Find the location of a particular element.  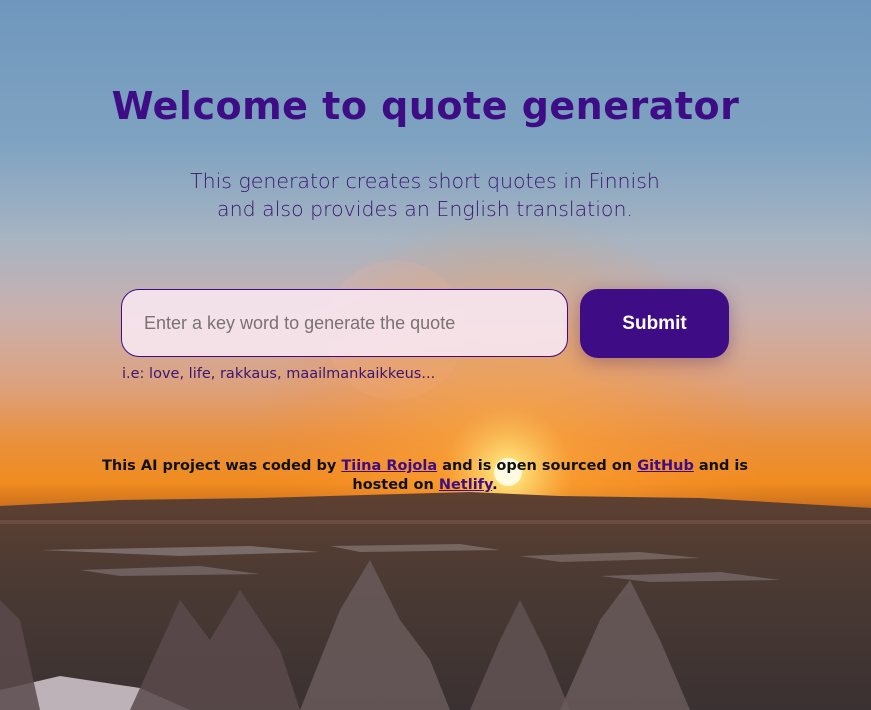

author-link: Tiina Rojola is located at coordinates (389, 466).